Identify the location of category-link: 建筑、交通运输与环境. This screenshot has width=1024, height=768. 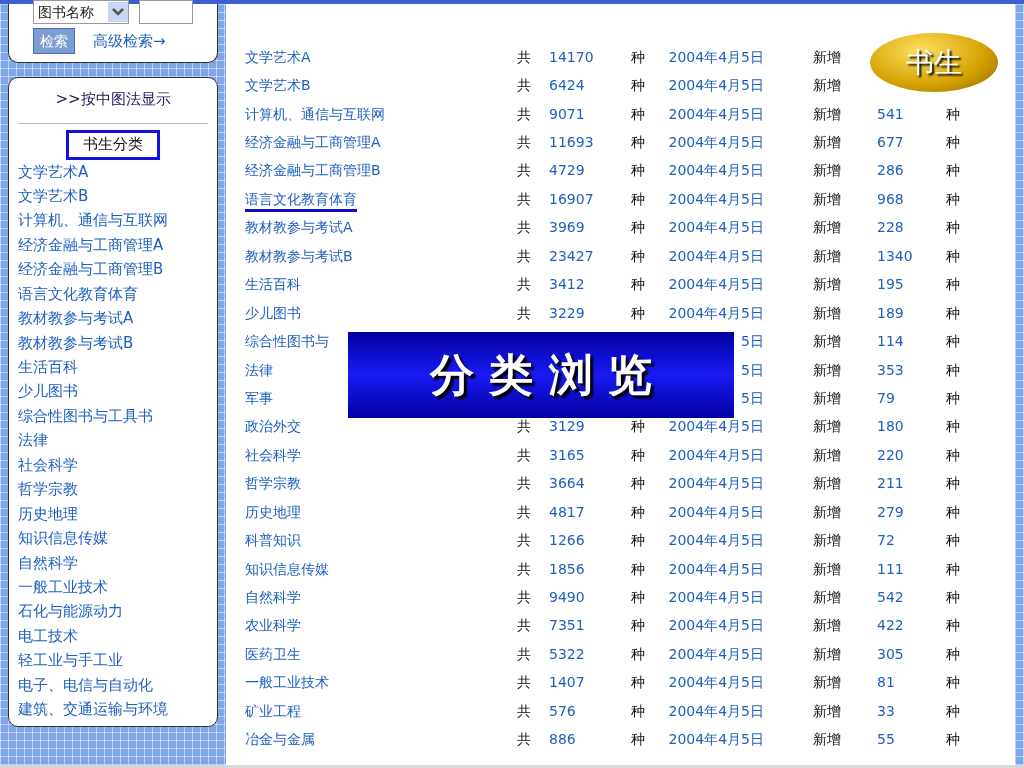
(113, 709).